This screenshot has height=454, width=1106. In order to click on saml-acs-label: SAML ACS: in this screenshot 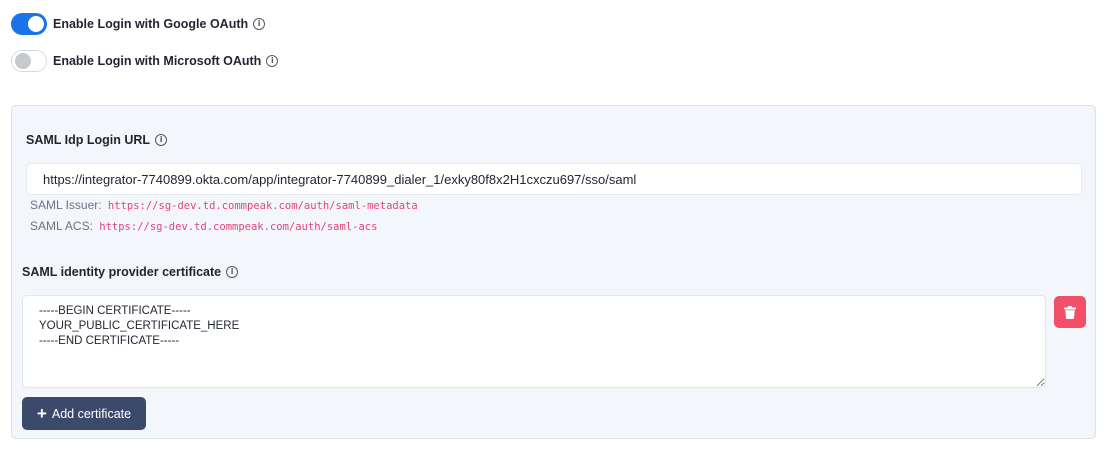, I will do `click(61, 226)`.